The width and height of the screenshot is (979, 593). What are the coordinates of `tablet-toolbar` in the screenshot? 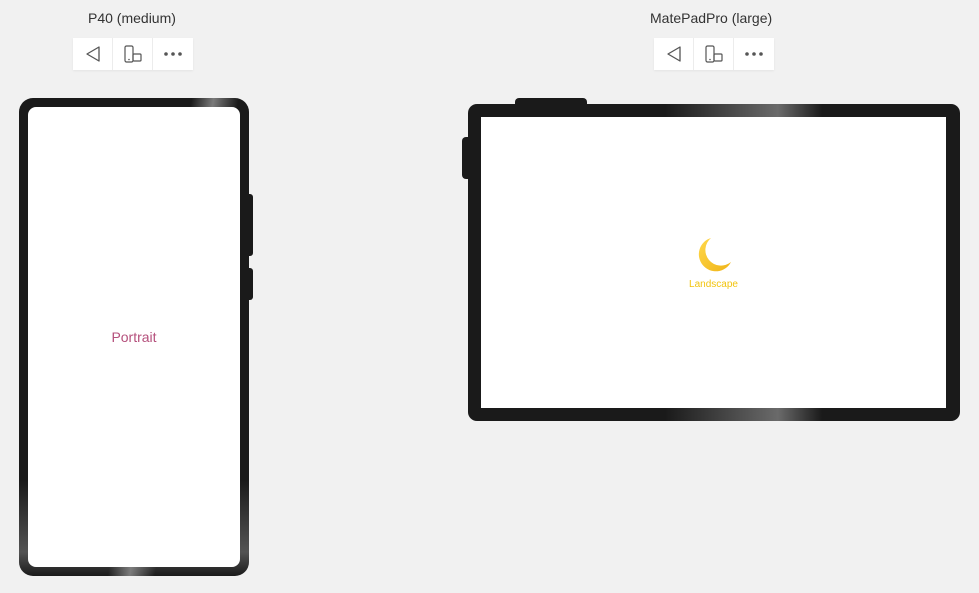 It's located at (714, 54).